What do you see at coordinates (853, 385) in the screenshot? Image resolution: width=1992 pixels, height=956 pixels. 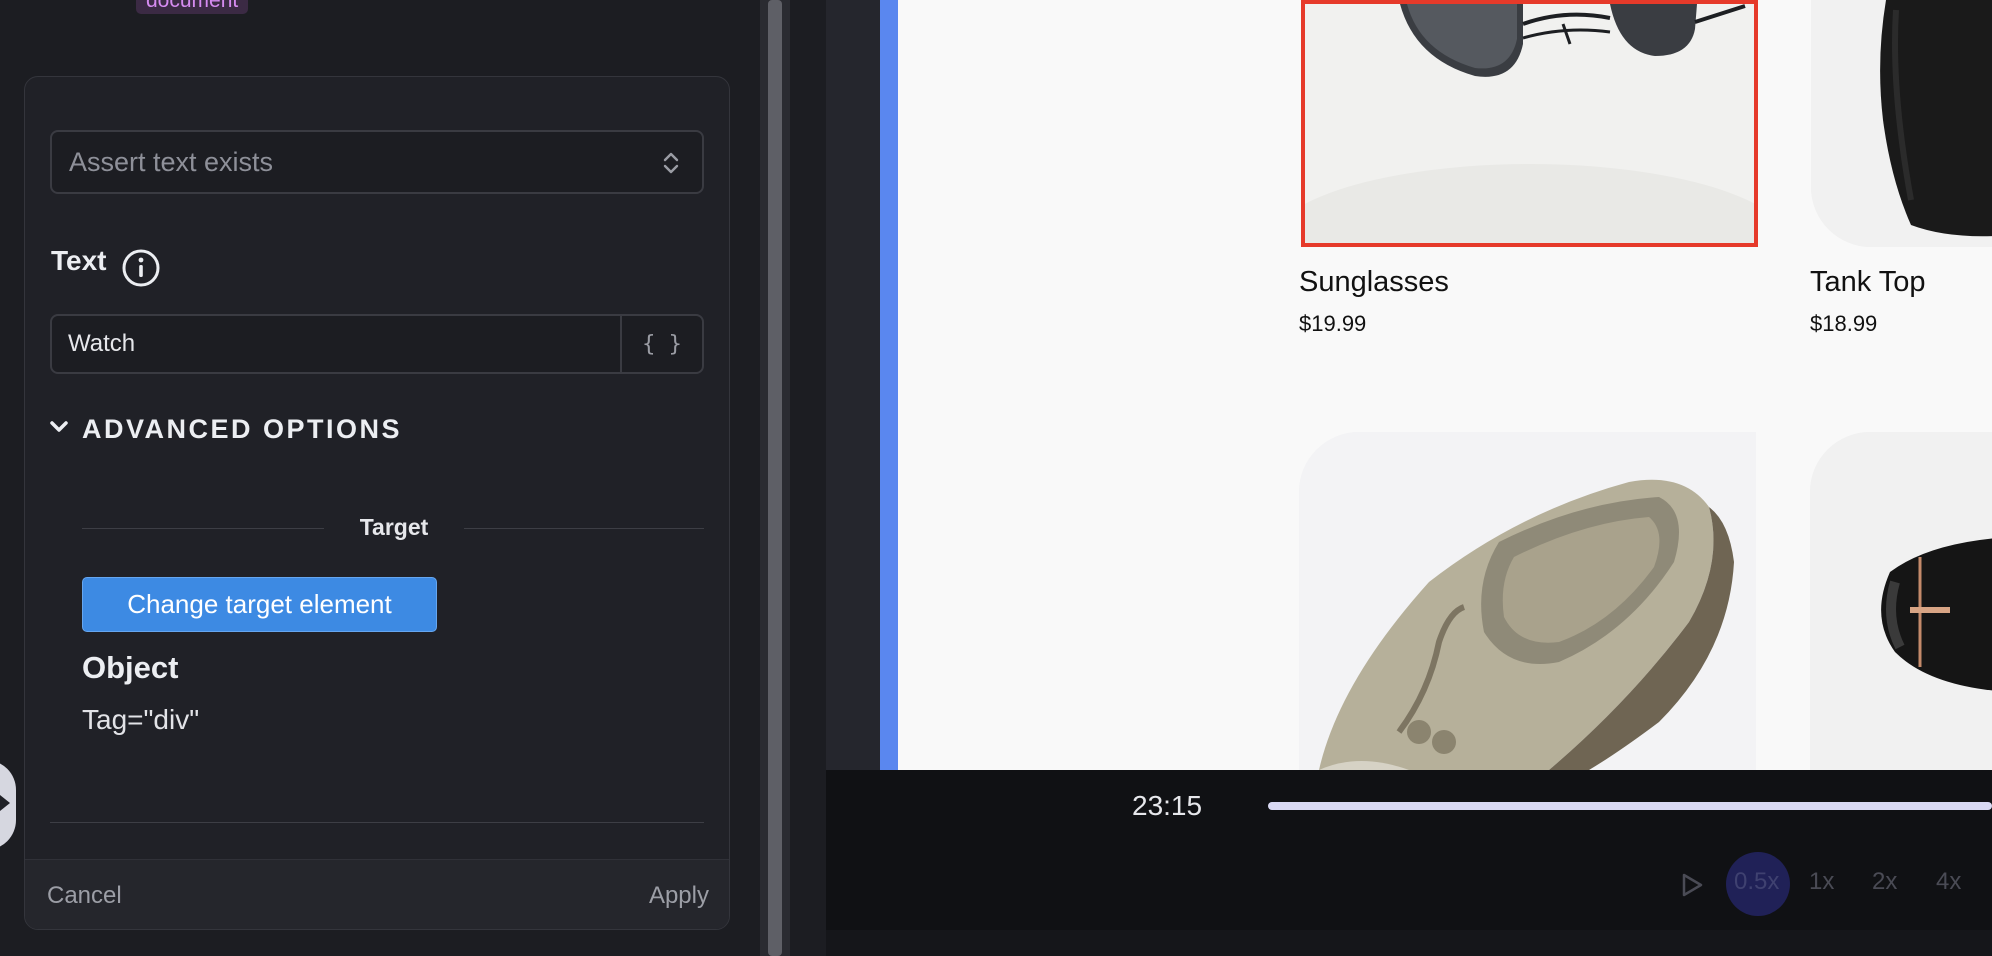 I see `preview-gutter` at bounding box center [853, 385].